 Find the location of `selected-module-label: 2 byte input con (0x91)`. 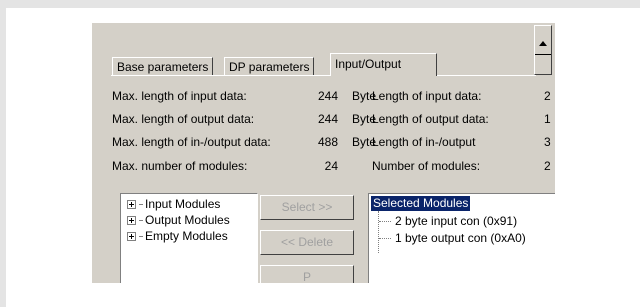

selected-module-label: 2 byte input con (0x91) is located at coordinates (456, 221).